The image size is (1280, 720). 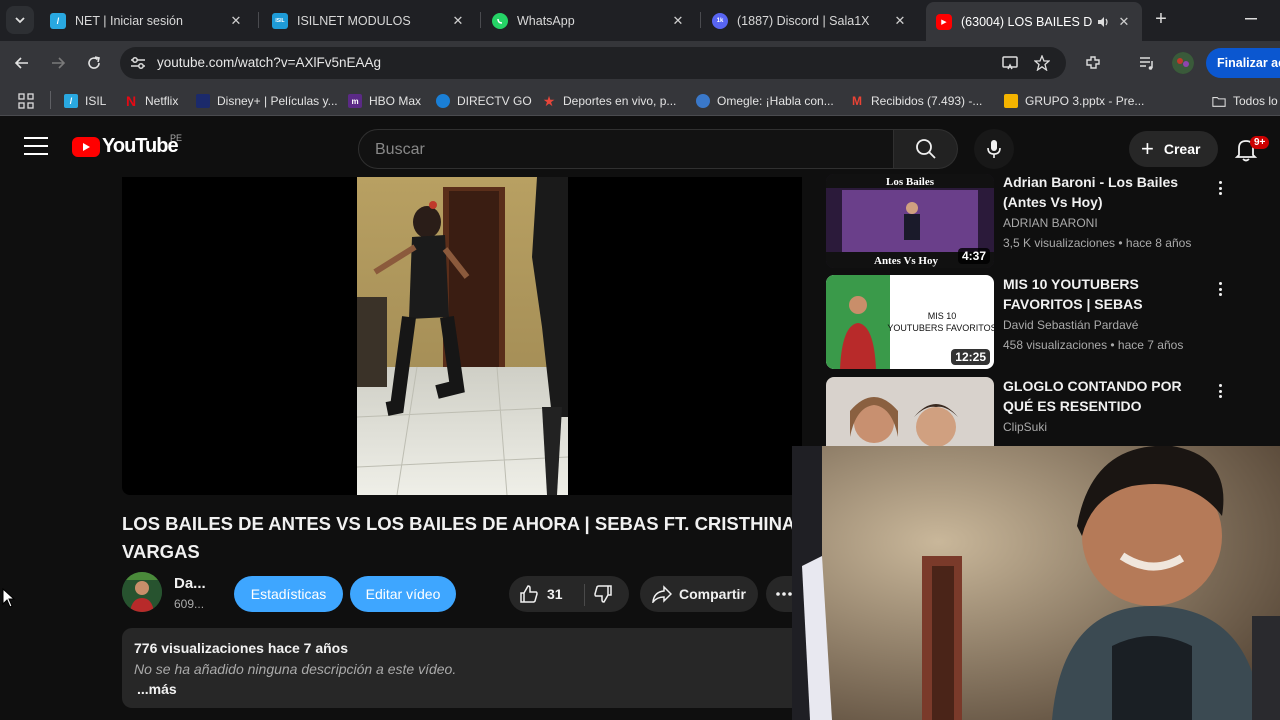 I want to click on video-thumbnail: MIS 10 YOUTUBERS FAVORITOS 12:25, so click(x=910, y=322).